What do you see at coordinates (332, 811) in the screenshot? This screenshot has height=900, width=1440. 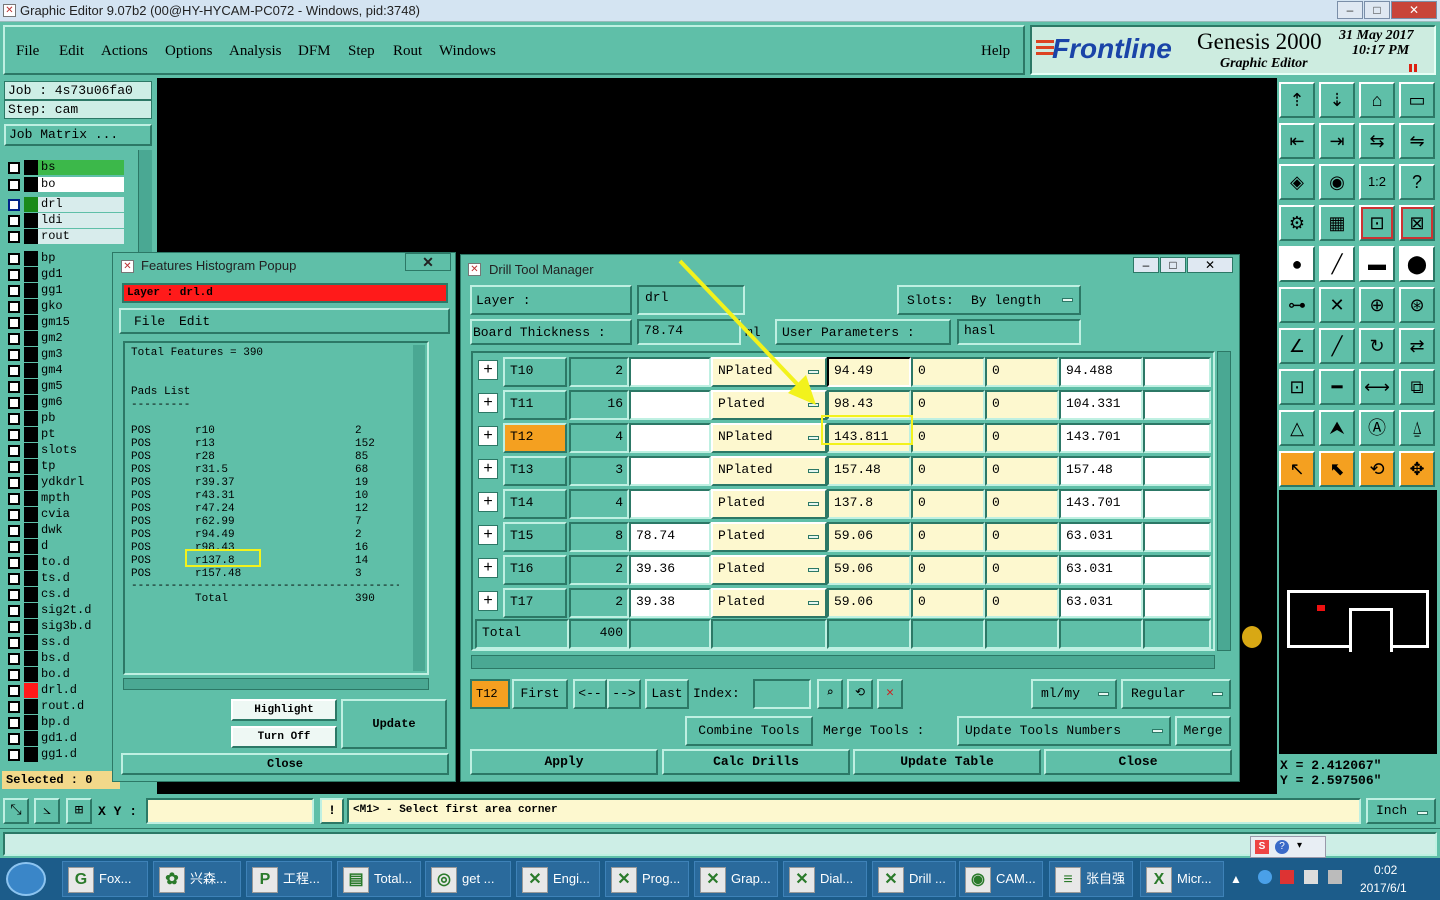 I see `alert-icon: !` at bounding box center [332, 811].